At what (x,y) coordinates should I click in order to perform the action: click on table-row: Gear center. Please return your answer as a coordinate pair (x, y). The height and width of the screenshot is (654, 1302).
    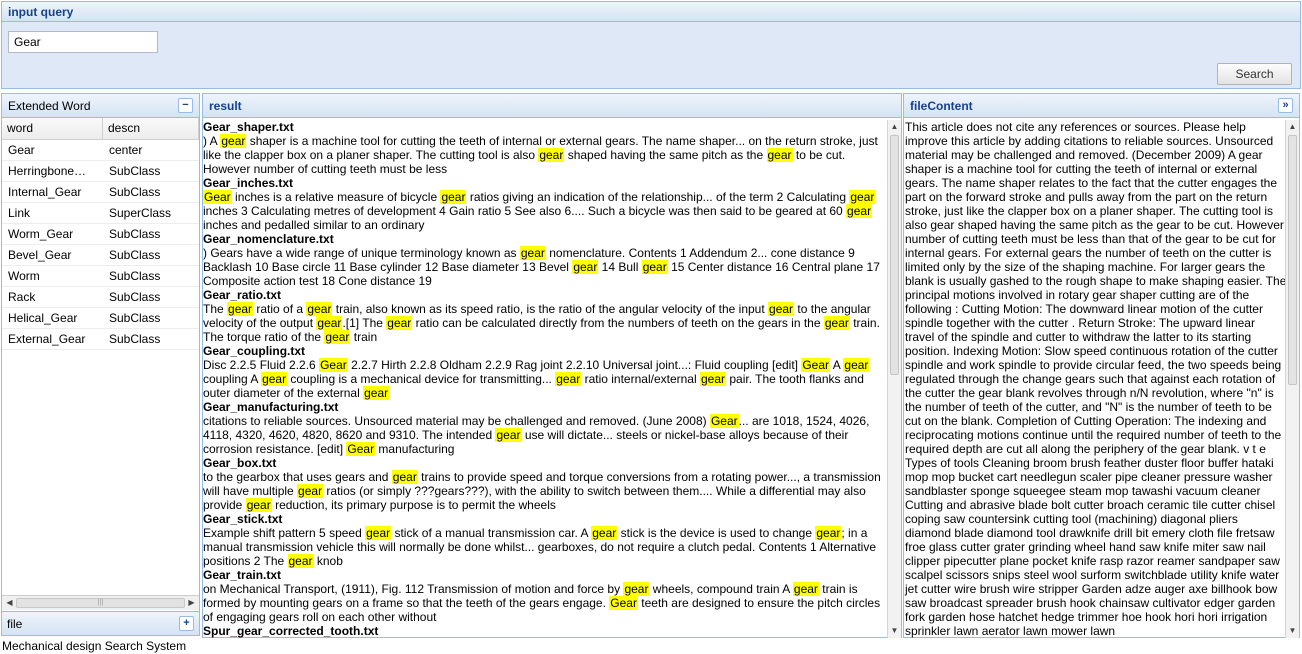
    Looking at the image, I should click on (100, 150).